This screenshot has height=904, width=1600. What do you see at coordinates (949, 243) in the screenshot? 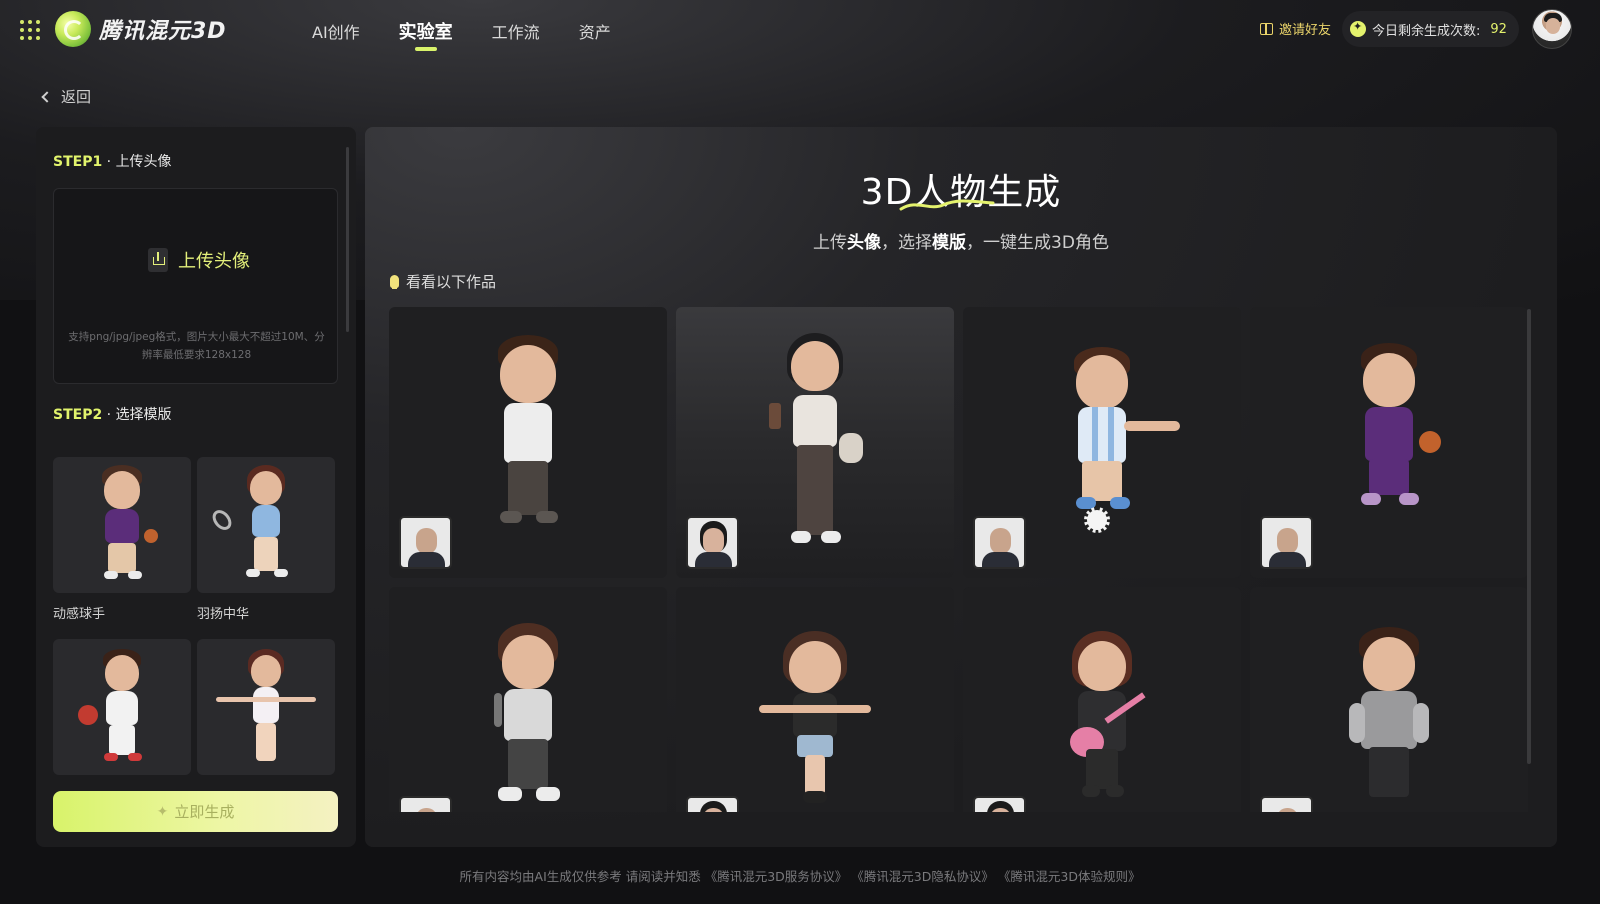
I see `subtitle-highlight: 模版` at bounding box center [949, 243].